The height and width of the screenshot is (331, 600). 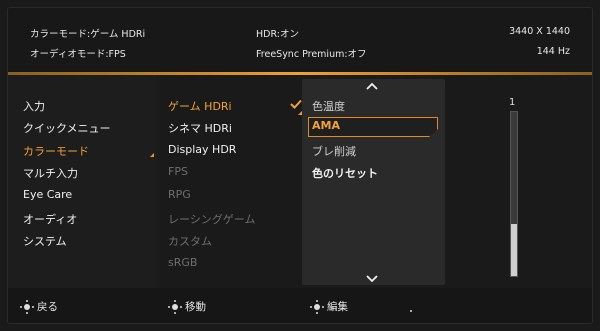 What do you see at coordinates (47, 307) in the screenshot?
I see `back-label: 戻る` at bounding box center [47, 307].